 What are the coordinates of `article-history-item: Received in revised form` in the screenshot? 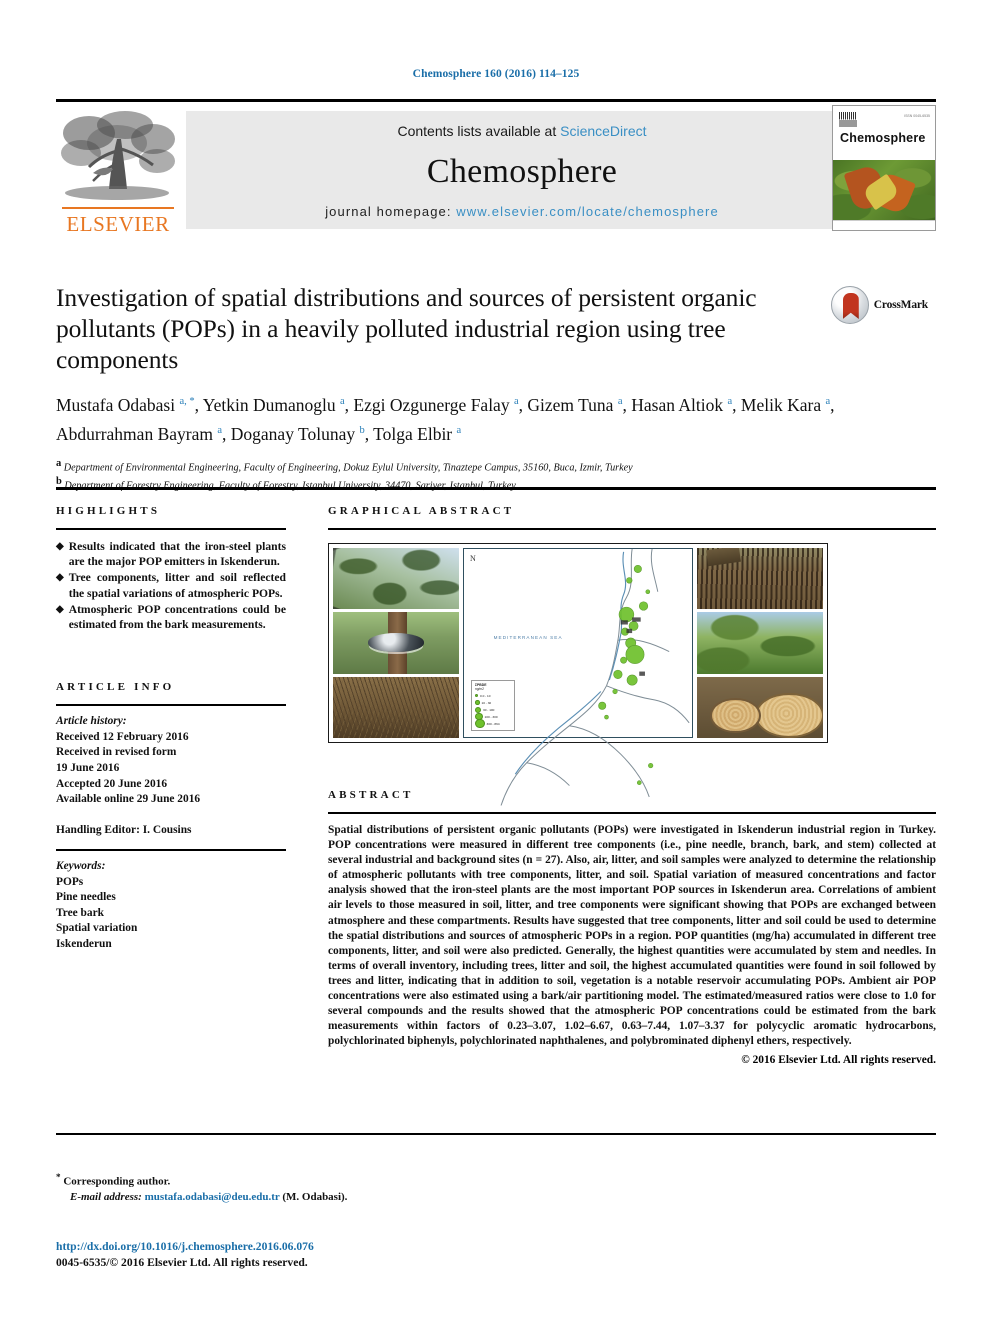 It's located at (116, 752).